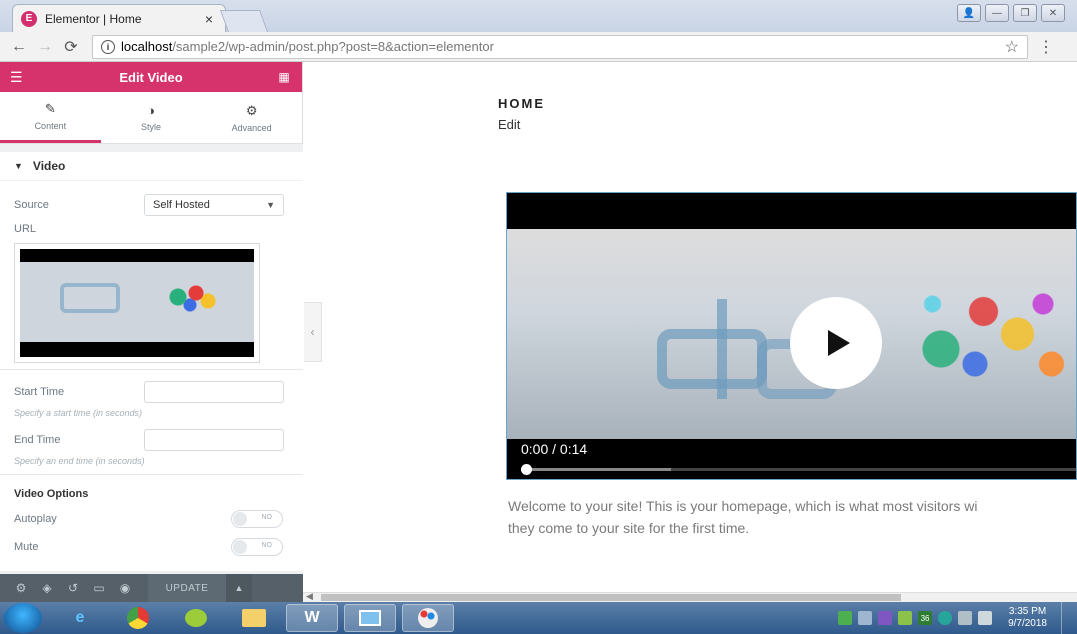 Image resolution: width=1077 pixels, height=634 pixels. I want to click on video-options-heading: Video Options, so click(51, 494).